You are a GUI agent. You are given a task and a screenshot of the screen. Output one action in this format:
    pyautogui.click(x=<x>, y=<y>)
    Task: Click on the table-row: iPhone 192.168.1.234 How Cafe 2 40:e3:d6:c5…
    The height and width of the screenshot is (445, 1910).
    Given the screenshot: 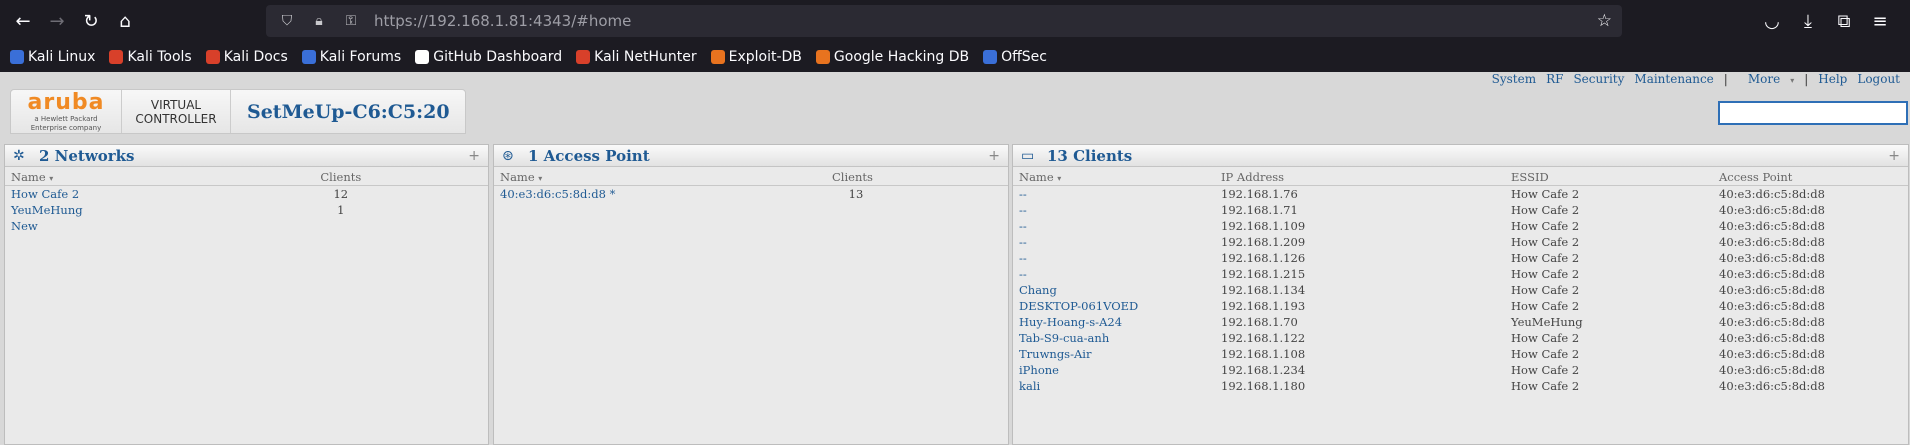 What is the action you would take?
    pyautogui.click(x=1460, y=370)
    